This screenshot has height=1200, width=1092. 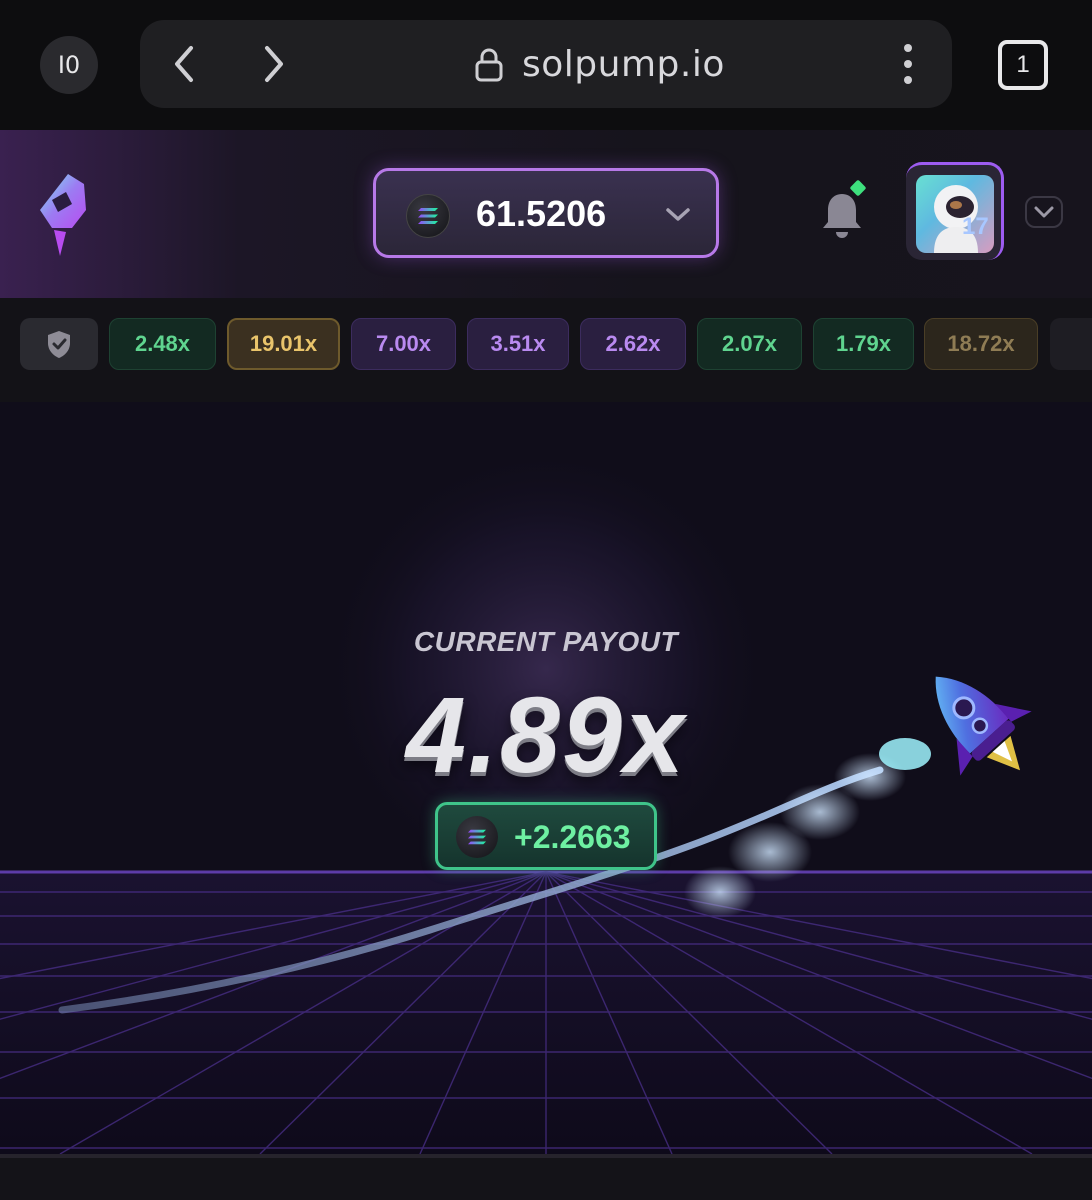 What do you see at coordinates (749, 344) in the screenshot?
I see `history-multiplier-chip: 2.07x` at bounding box center [749, 344].